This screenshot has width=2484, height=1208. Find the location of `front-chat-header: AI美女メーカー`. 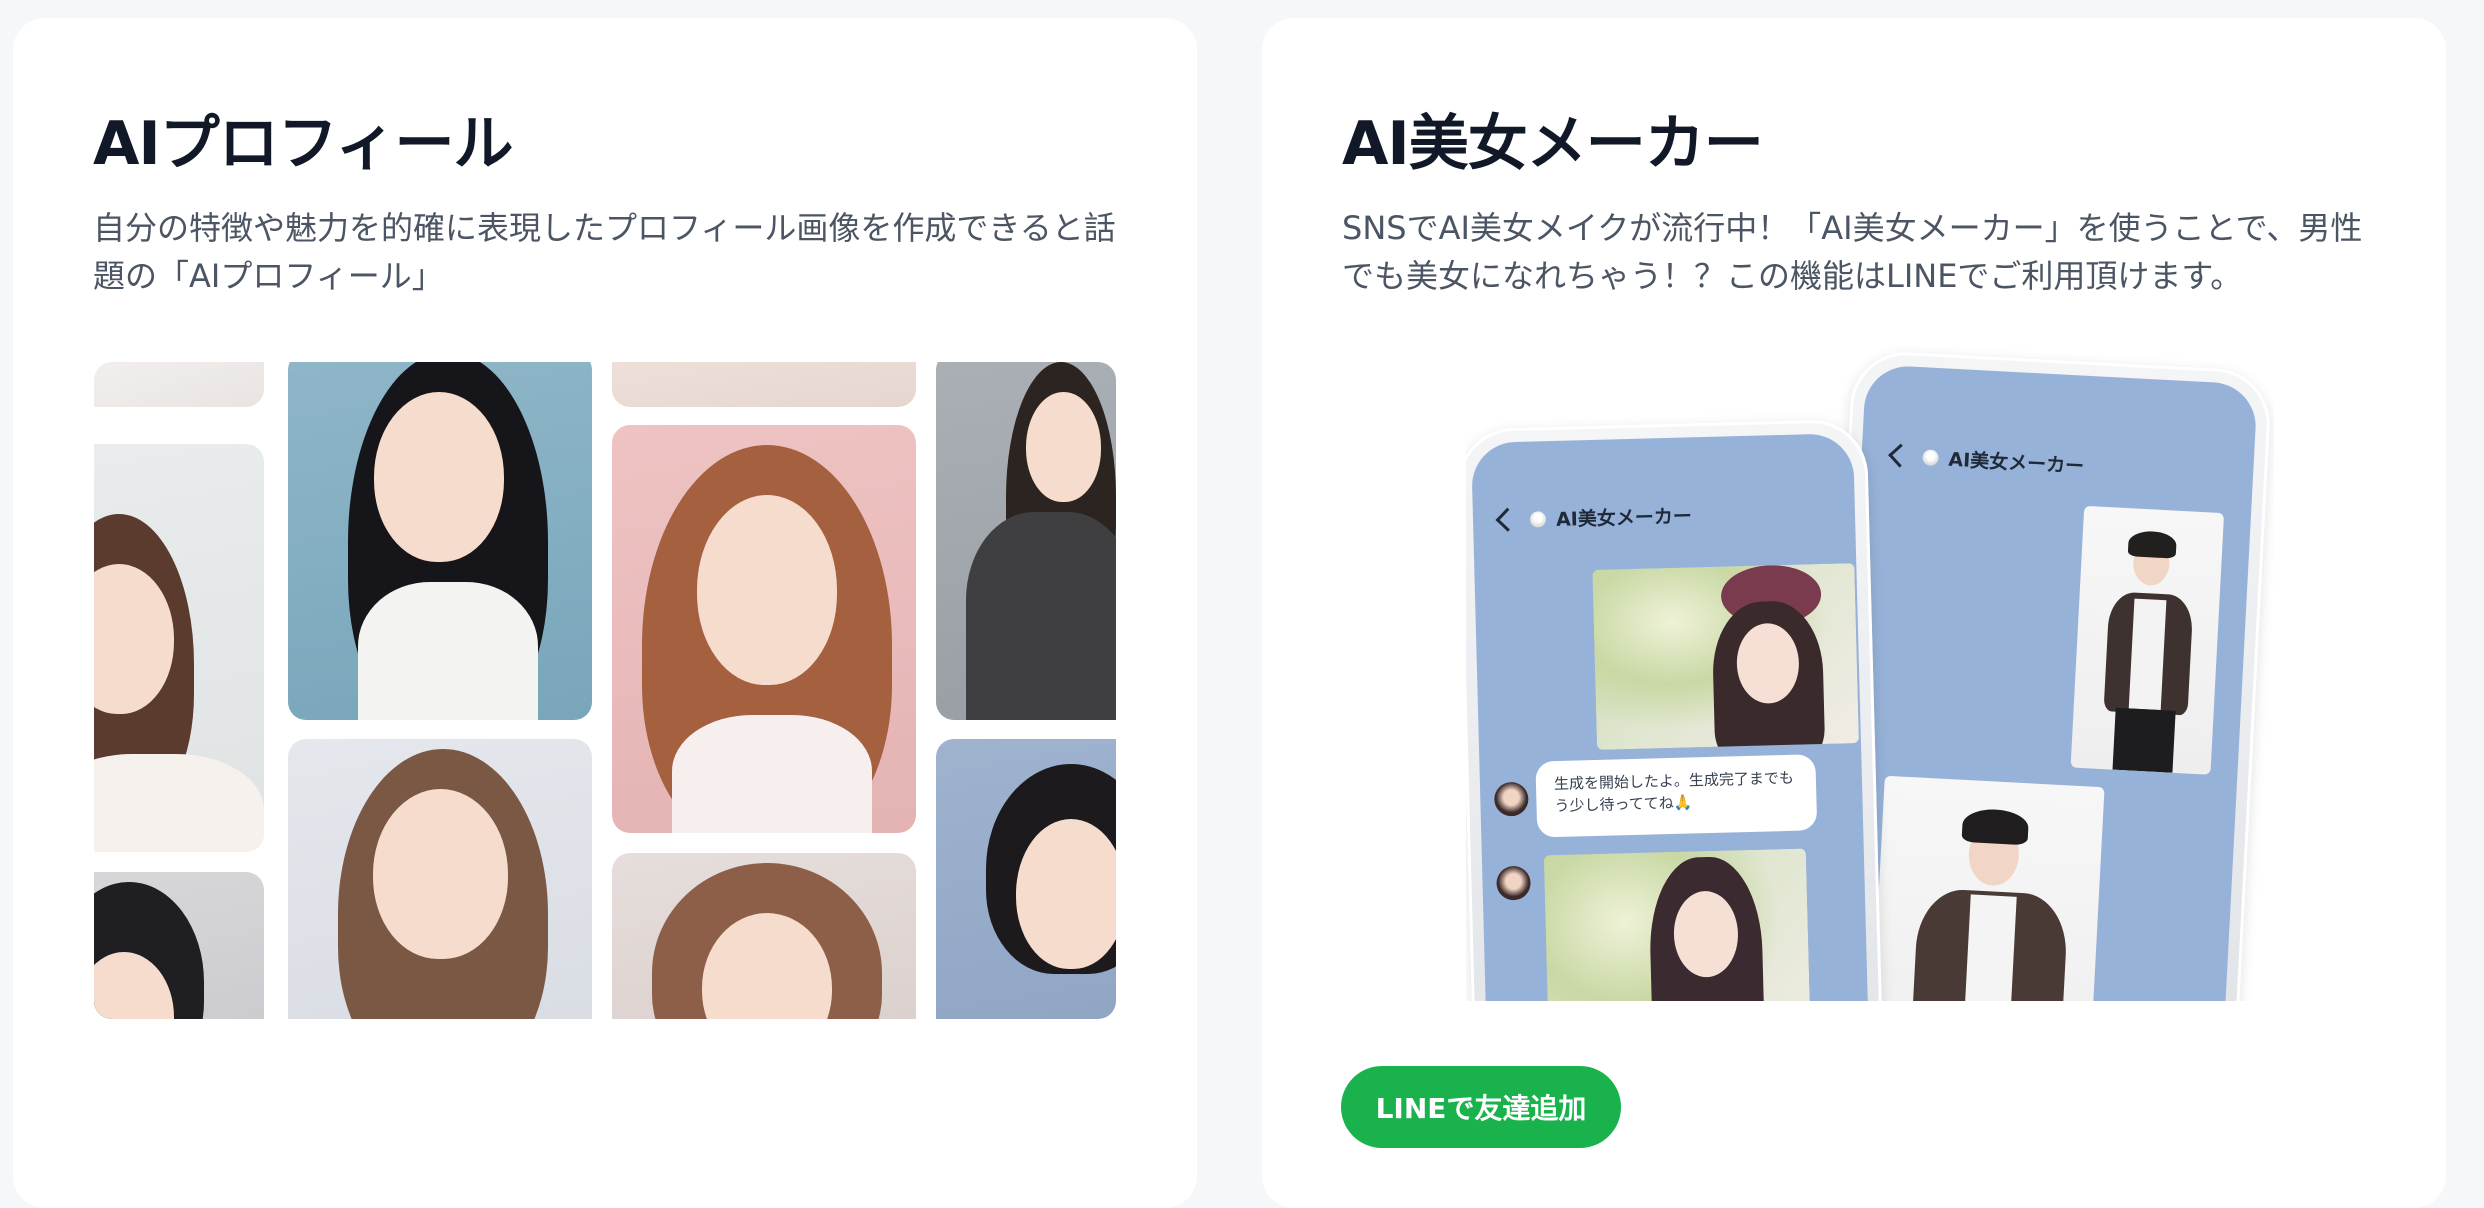

front-chat-header: AI美女メーカー is located at coordinates (1594, 517).